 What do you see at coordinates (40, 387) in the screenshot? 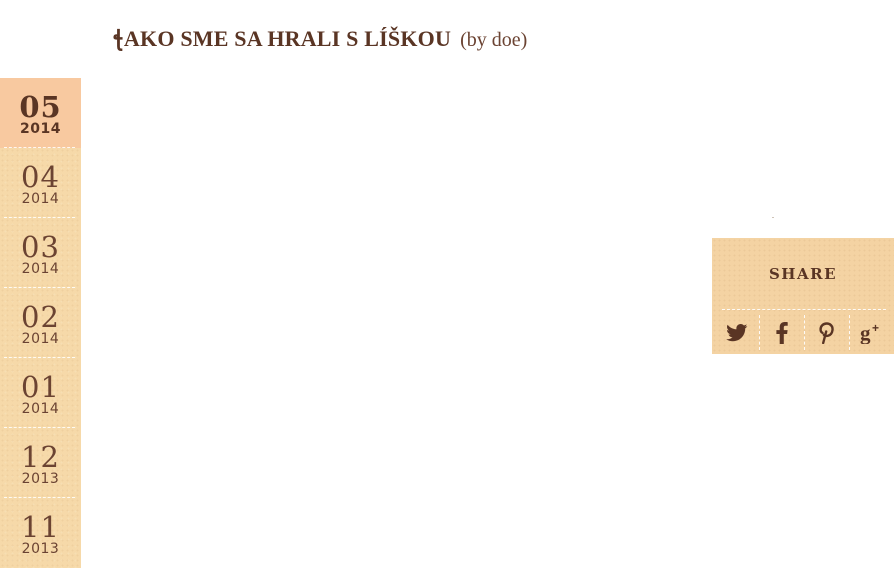
I see `archive-month: 01` at bounding box center [40, 387].